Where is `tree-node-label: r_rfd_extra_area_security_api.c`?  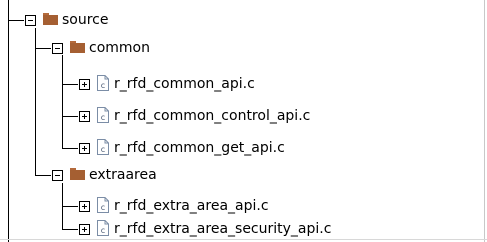 tree-node-label: r_rfd_extra_area_security_api.c is located at coordinates (223, 229).